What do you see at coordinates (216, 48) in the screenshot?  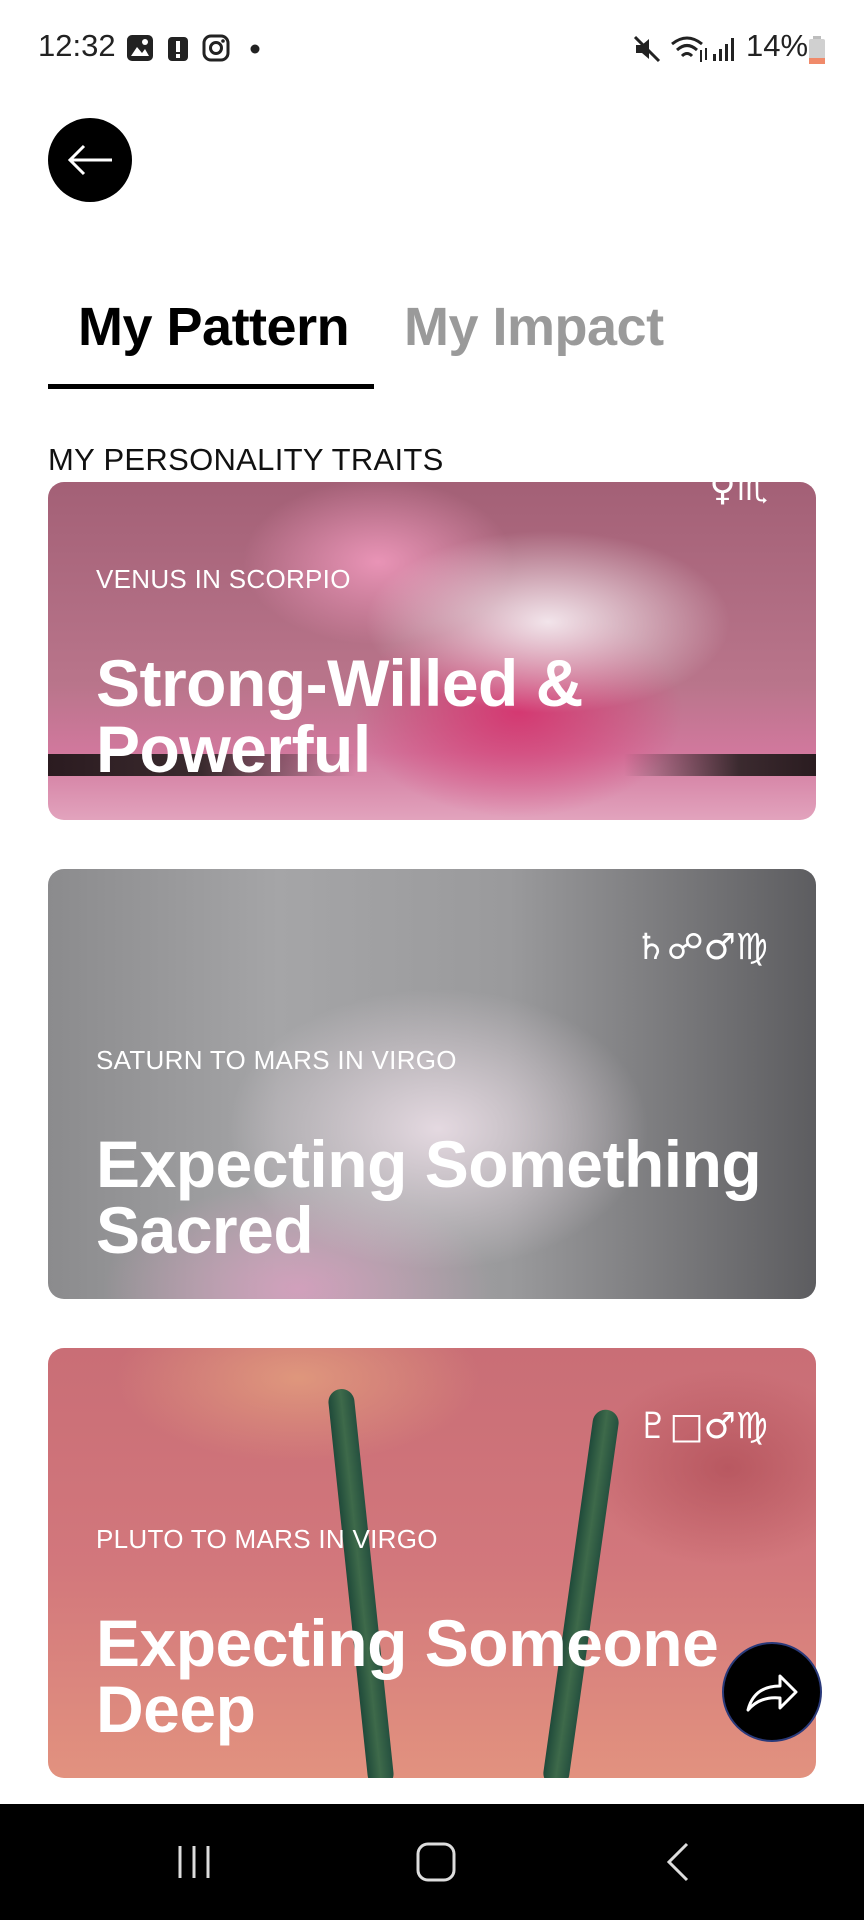 I see `instagram-icon` at bounding box center [216, 48].